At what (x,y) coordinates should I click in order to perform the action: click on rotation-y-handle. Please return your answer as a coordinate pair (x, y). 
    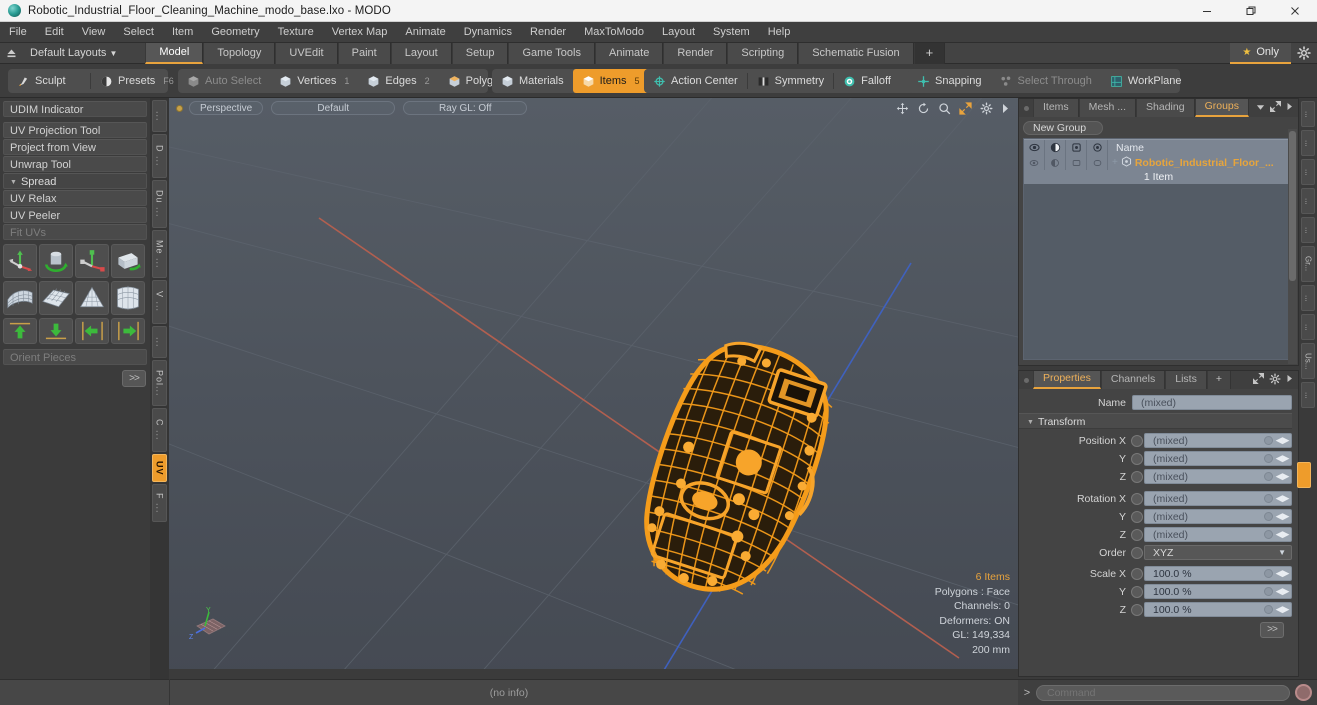
    Looking at the image, I should click on (1268, 516).